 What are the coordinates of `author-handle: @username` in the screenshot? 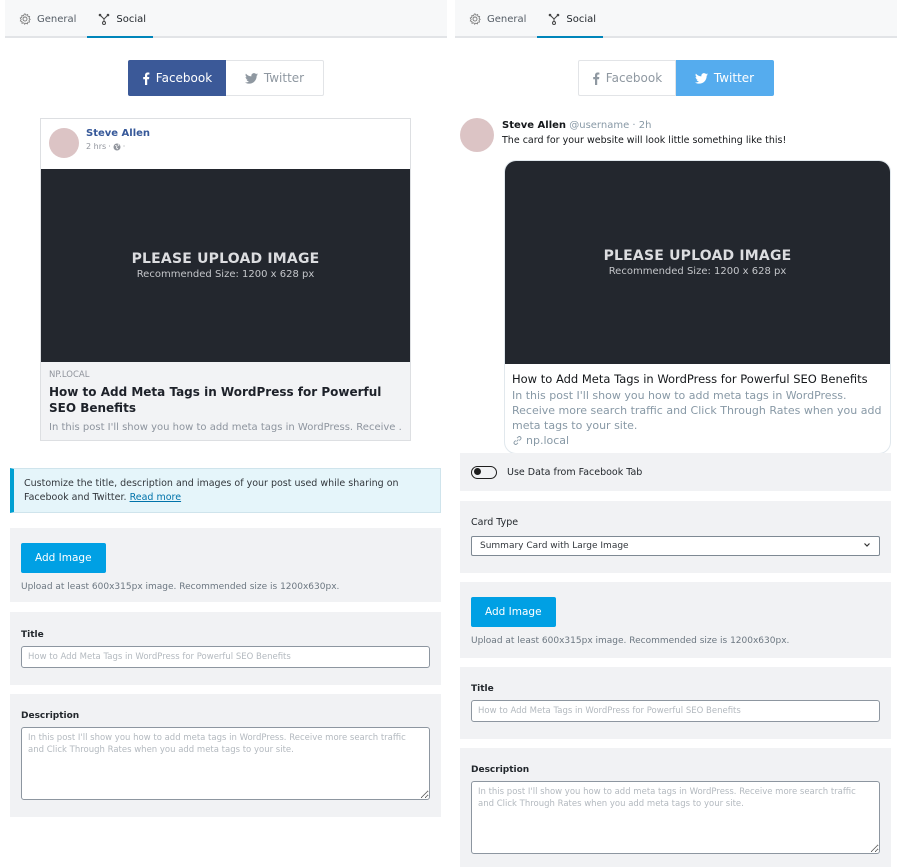 It's located at (599, 125).